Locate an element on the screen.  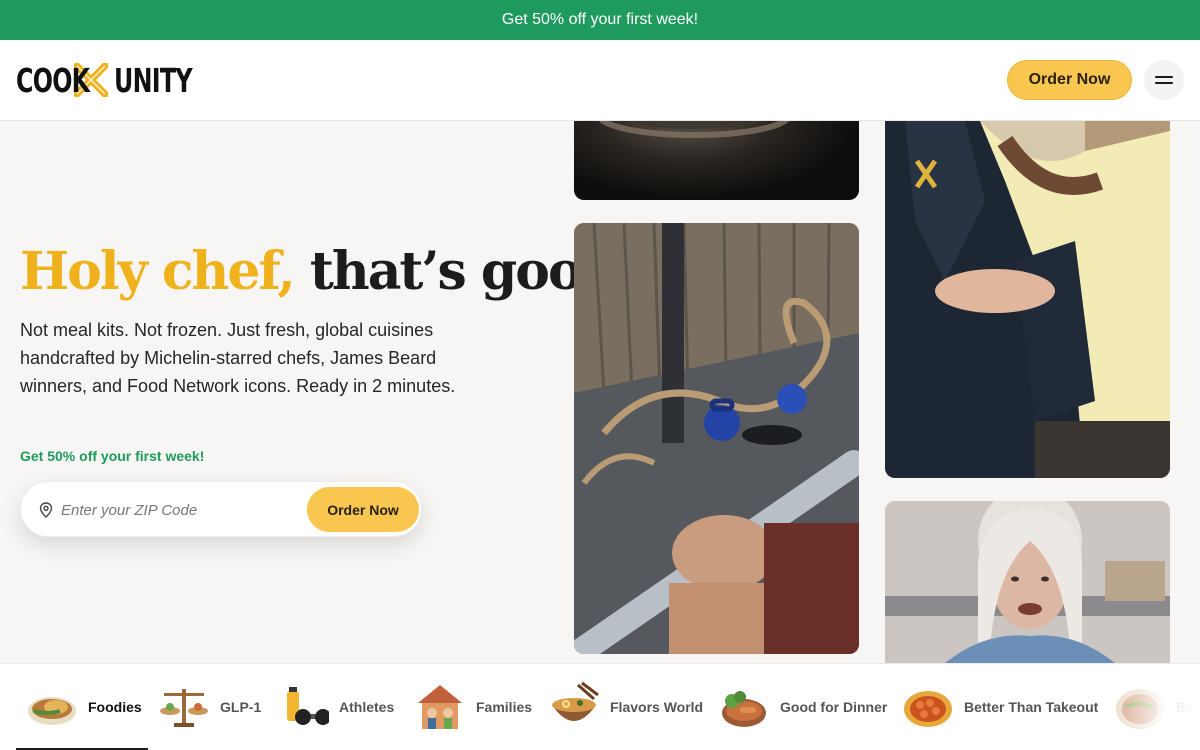
promo-banner-text: Get 50% off your first week! is located at coordinates (600, 19).